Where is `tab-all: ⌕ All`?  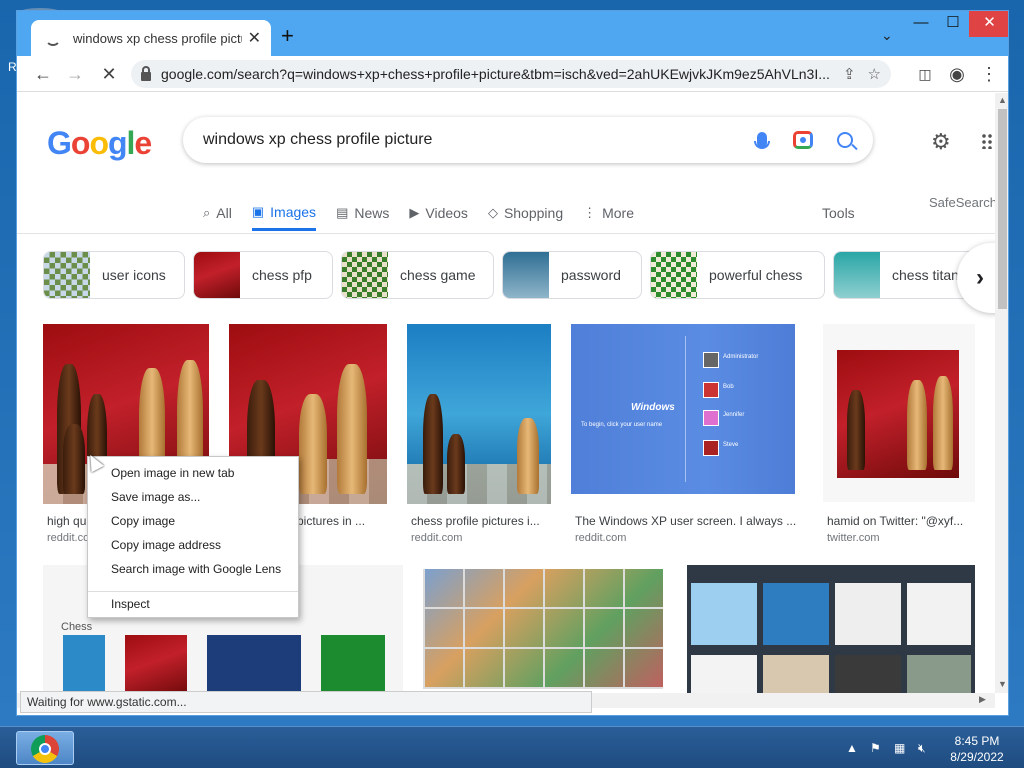
tab-all: ⌕ All is located at coordinates (217, 213).